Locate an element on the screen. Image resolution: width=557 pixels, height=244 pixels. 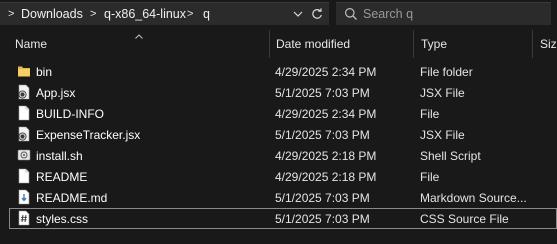
breadcrumb-downloads: Downloads is located at coordinates (52, 14).